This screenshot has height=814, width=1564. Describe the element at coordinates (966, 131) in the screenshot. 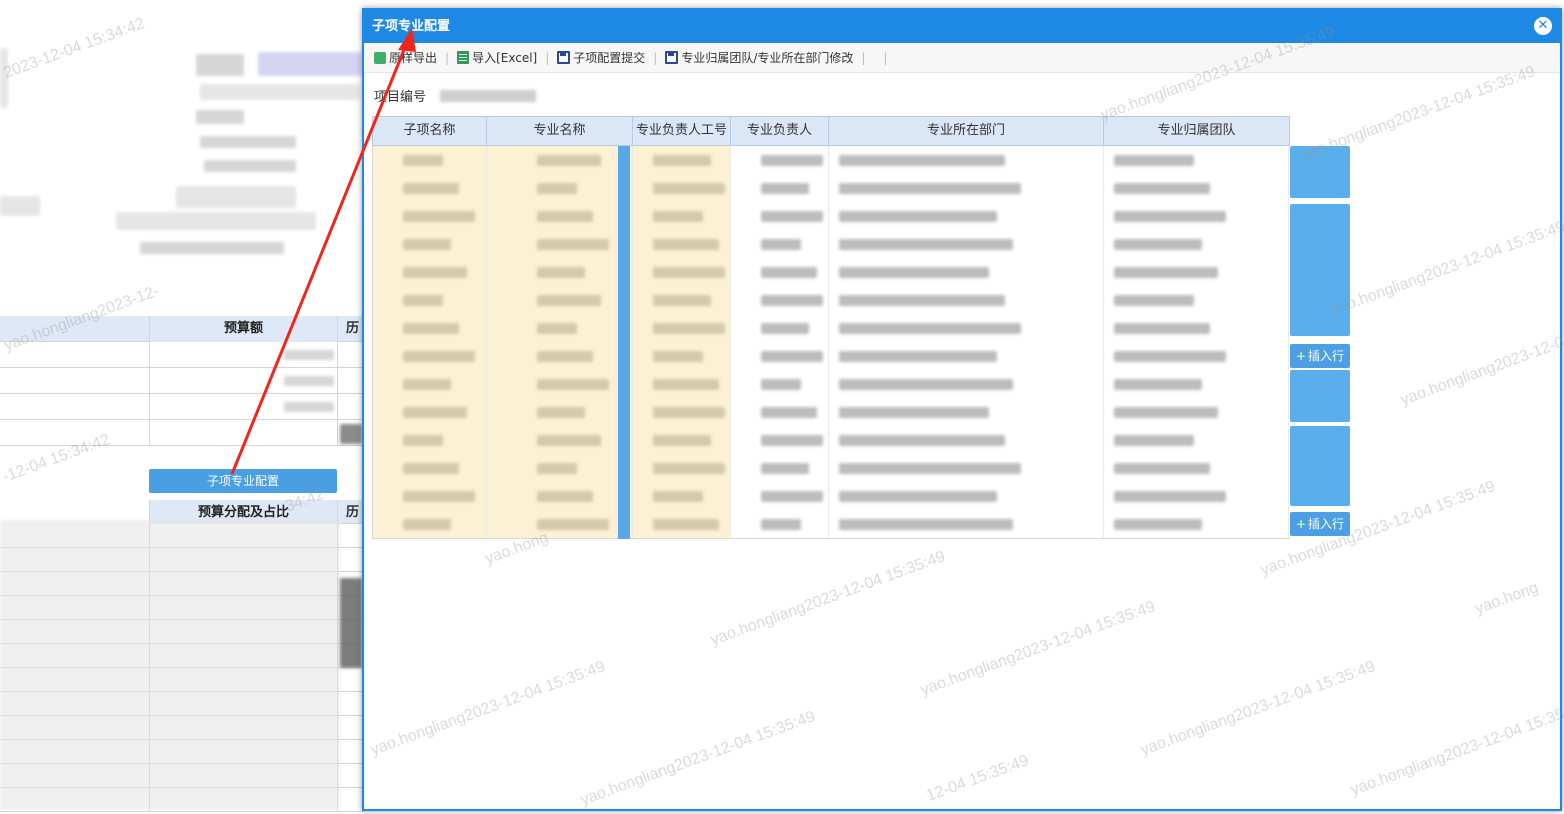

I see `col-department: 专业所在部门` at that location.